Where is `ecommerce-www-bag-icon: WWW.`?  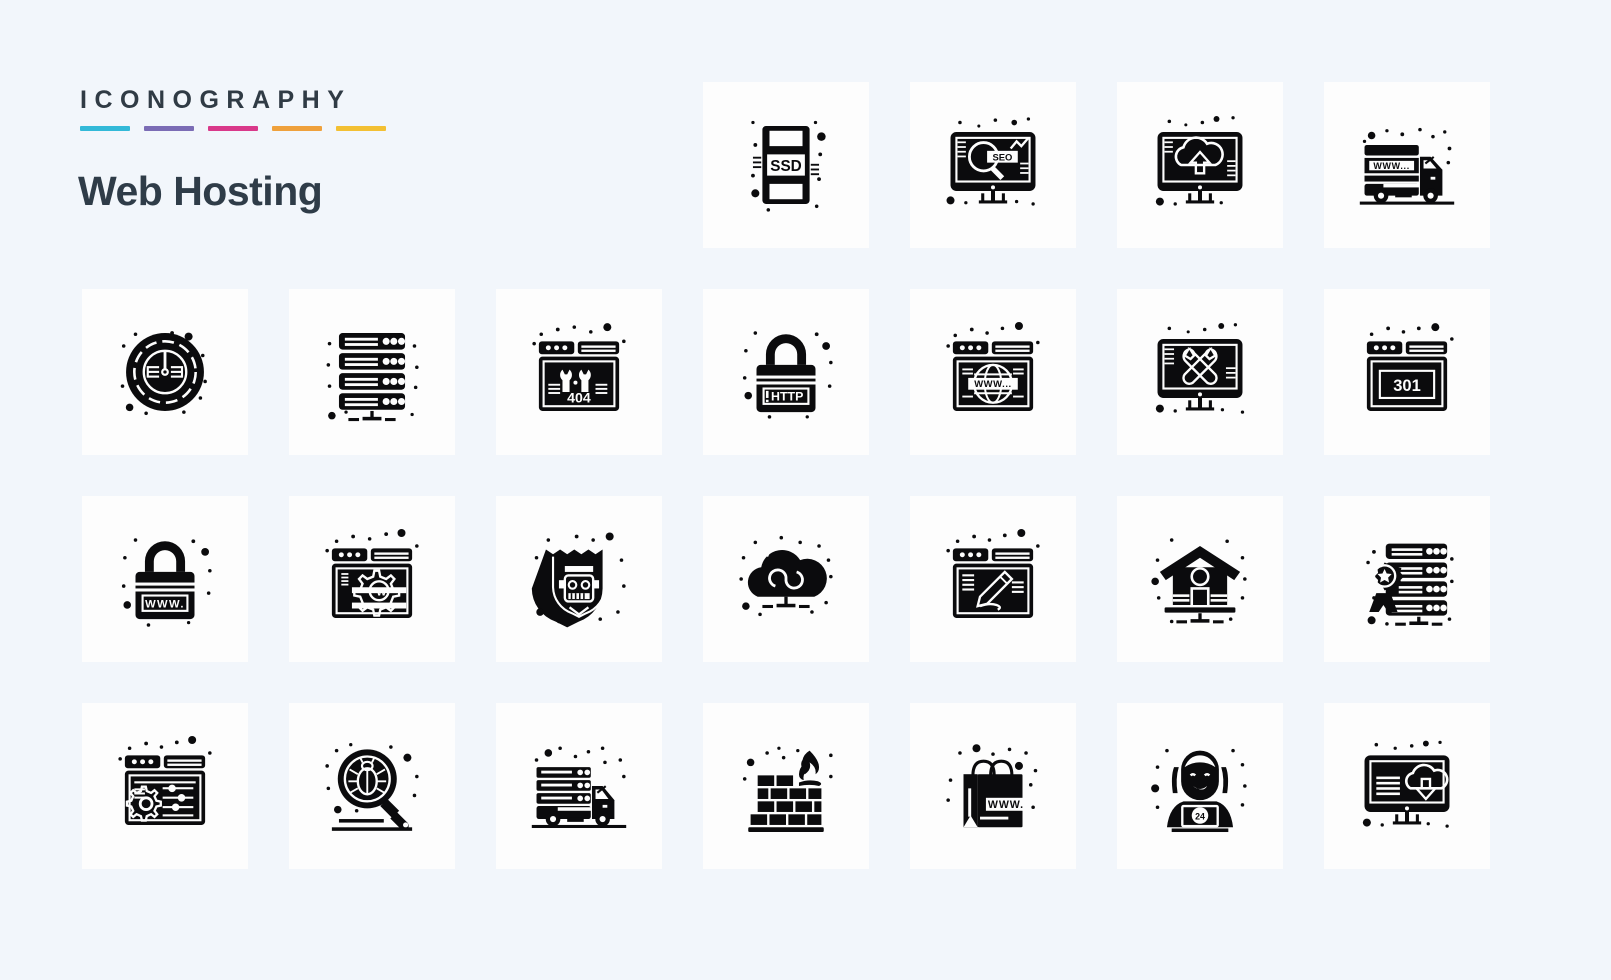 ecommerce-www-bag-icon: WWW. is located at coordinates (993, 786).